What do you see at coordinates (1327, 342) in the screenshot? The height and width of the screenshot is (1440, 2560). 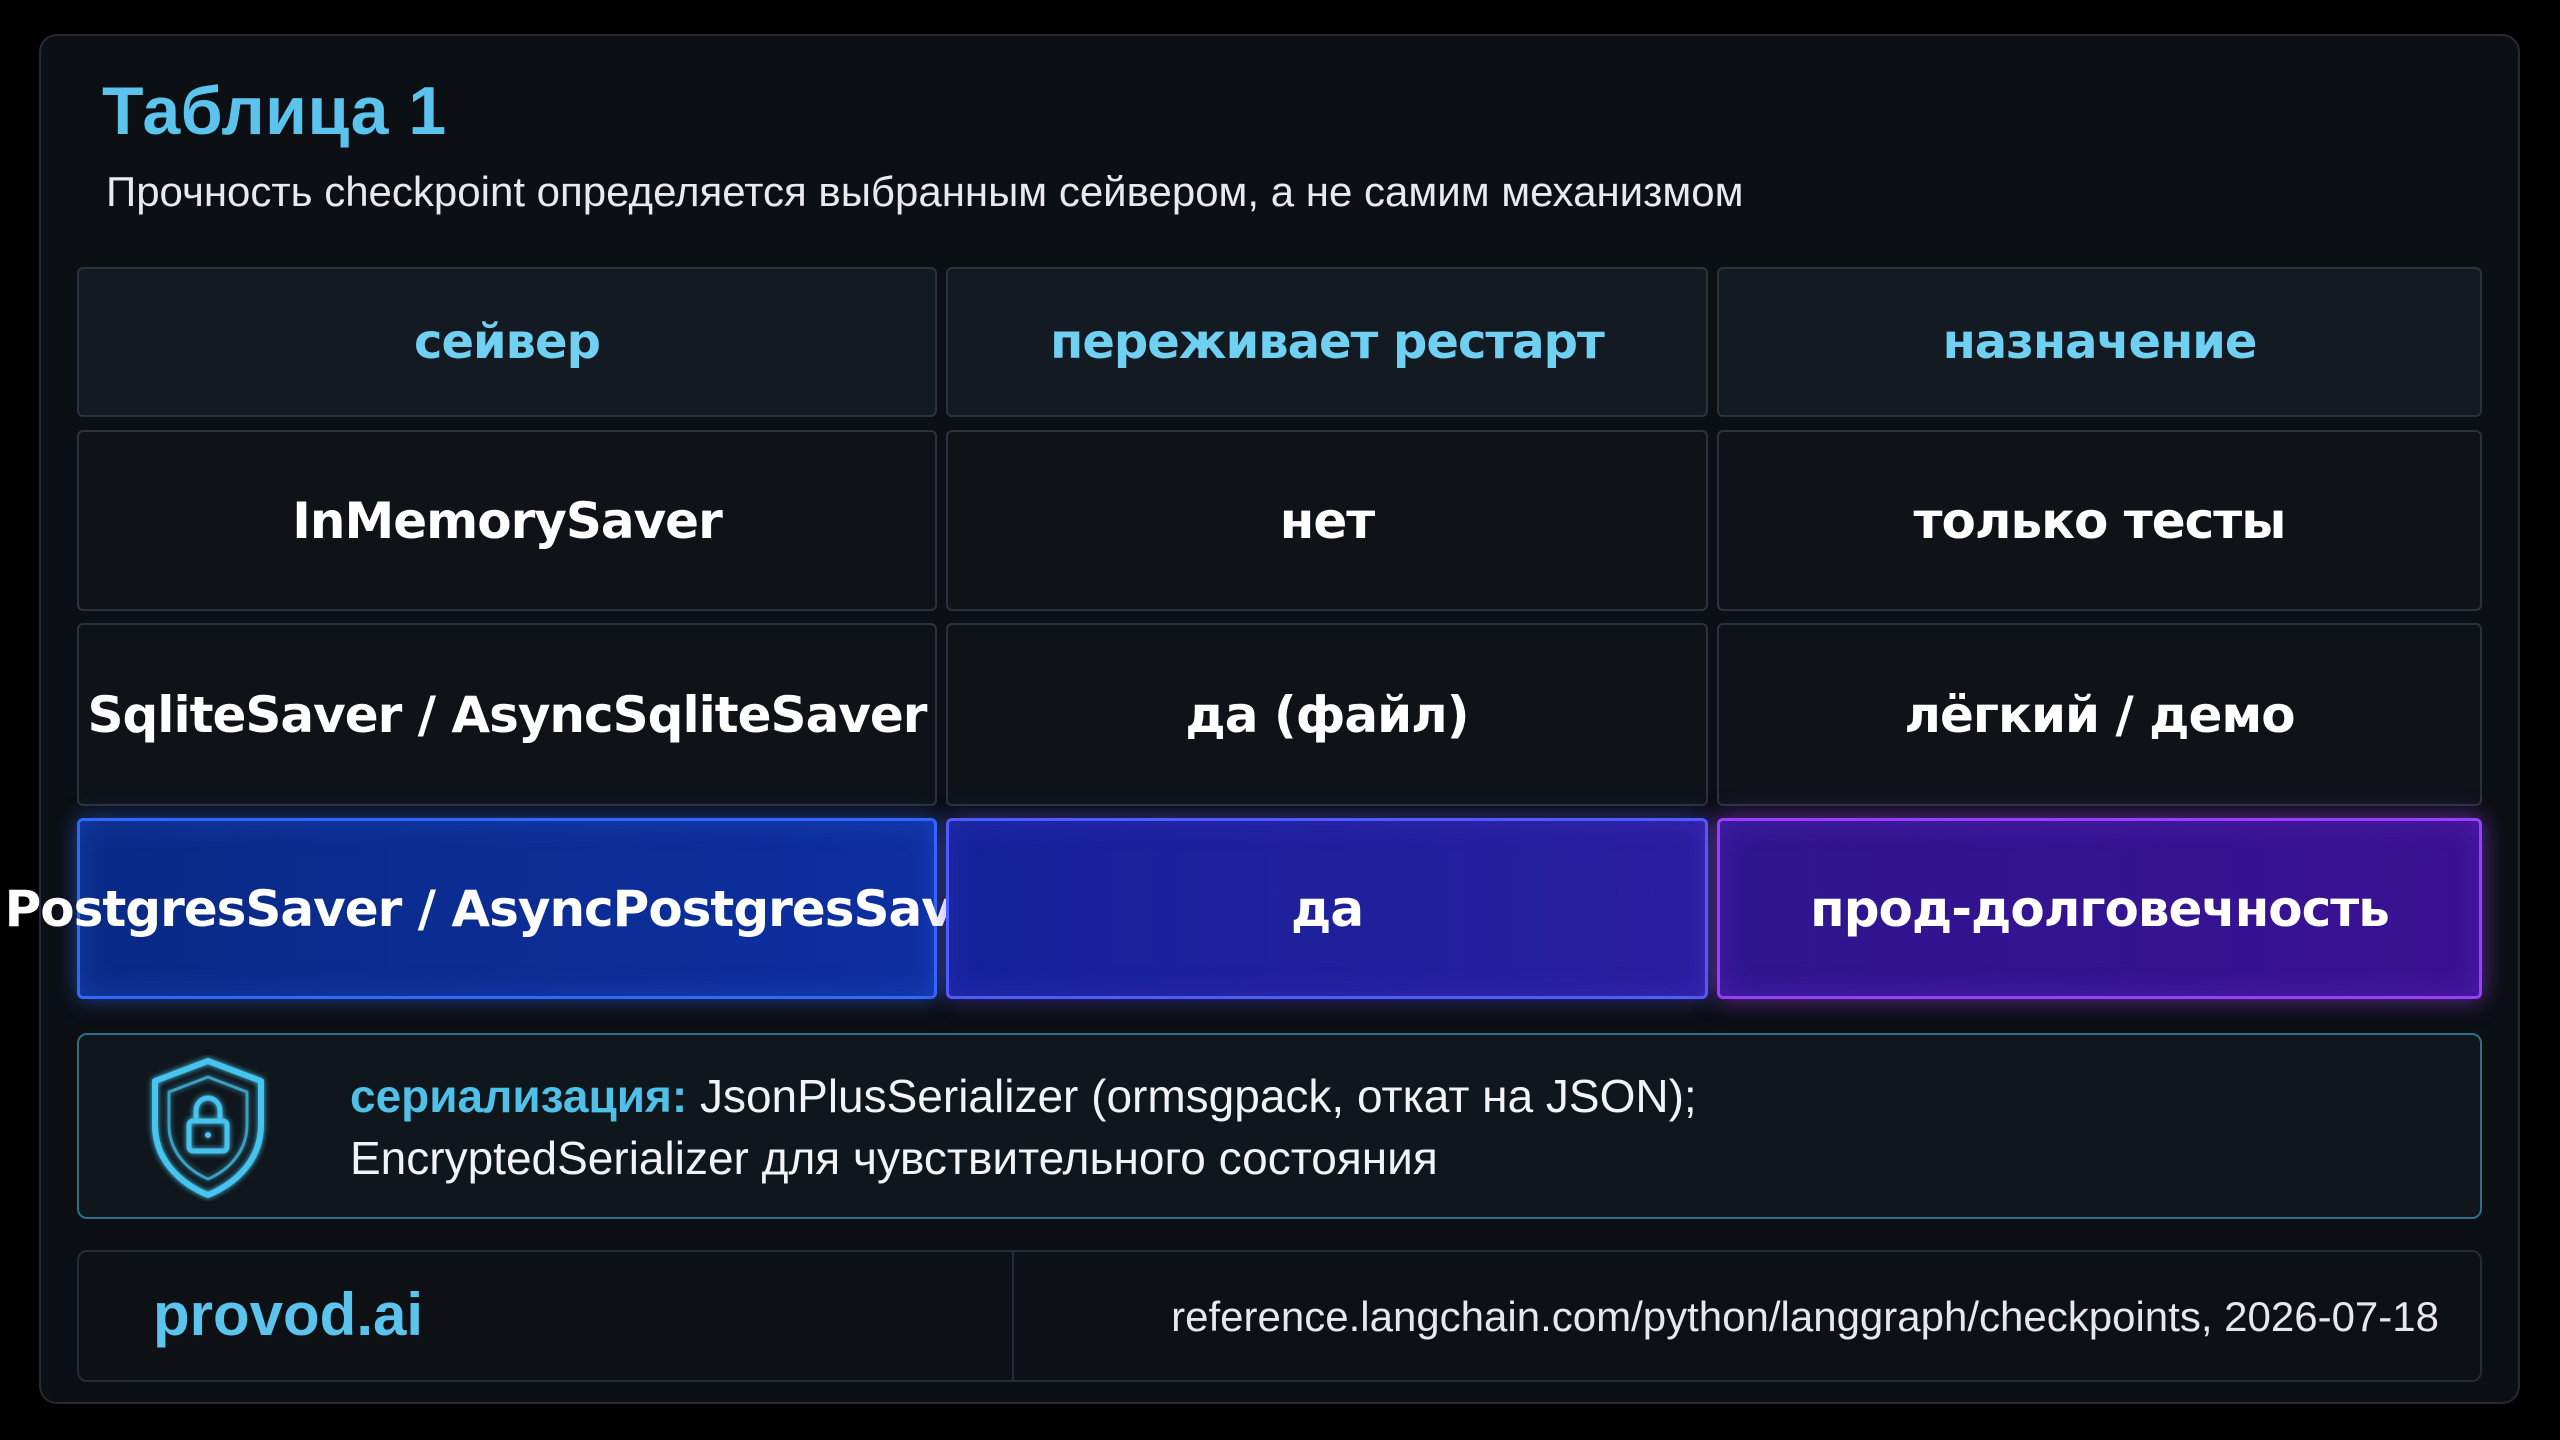 I see `table-header-survives-restart: переживает рестарт` at bounding box center [1327, 342].